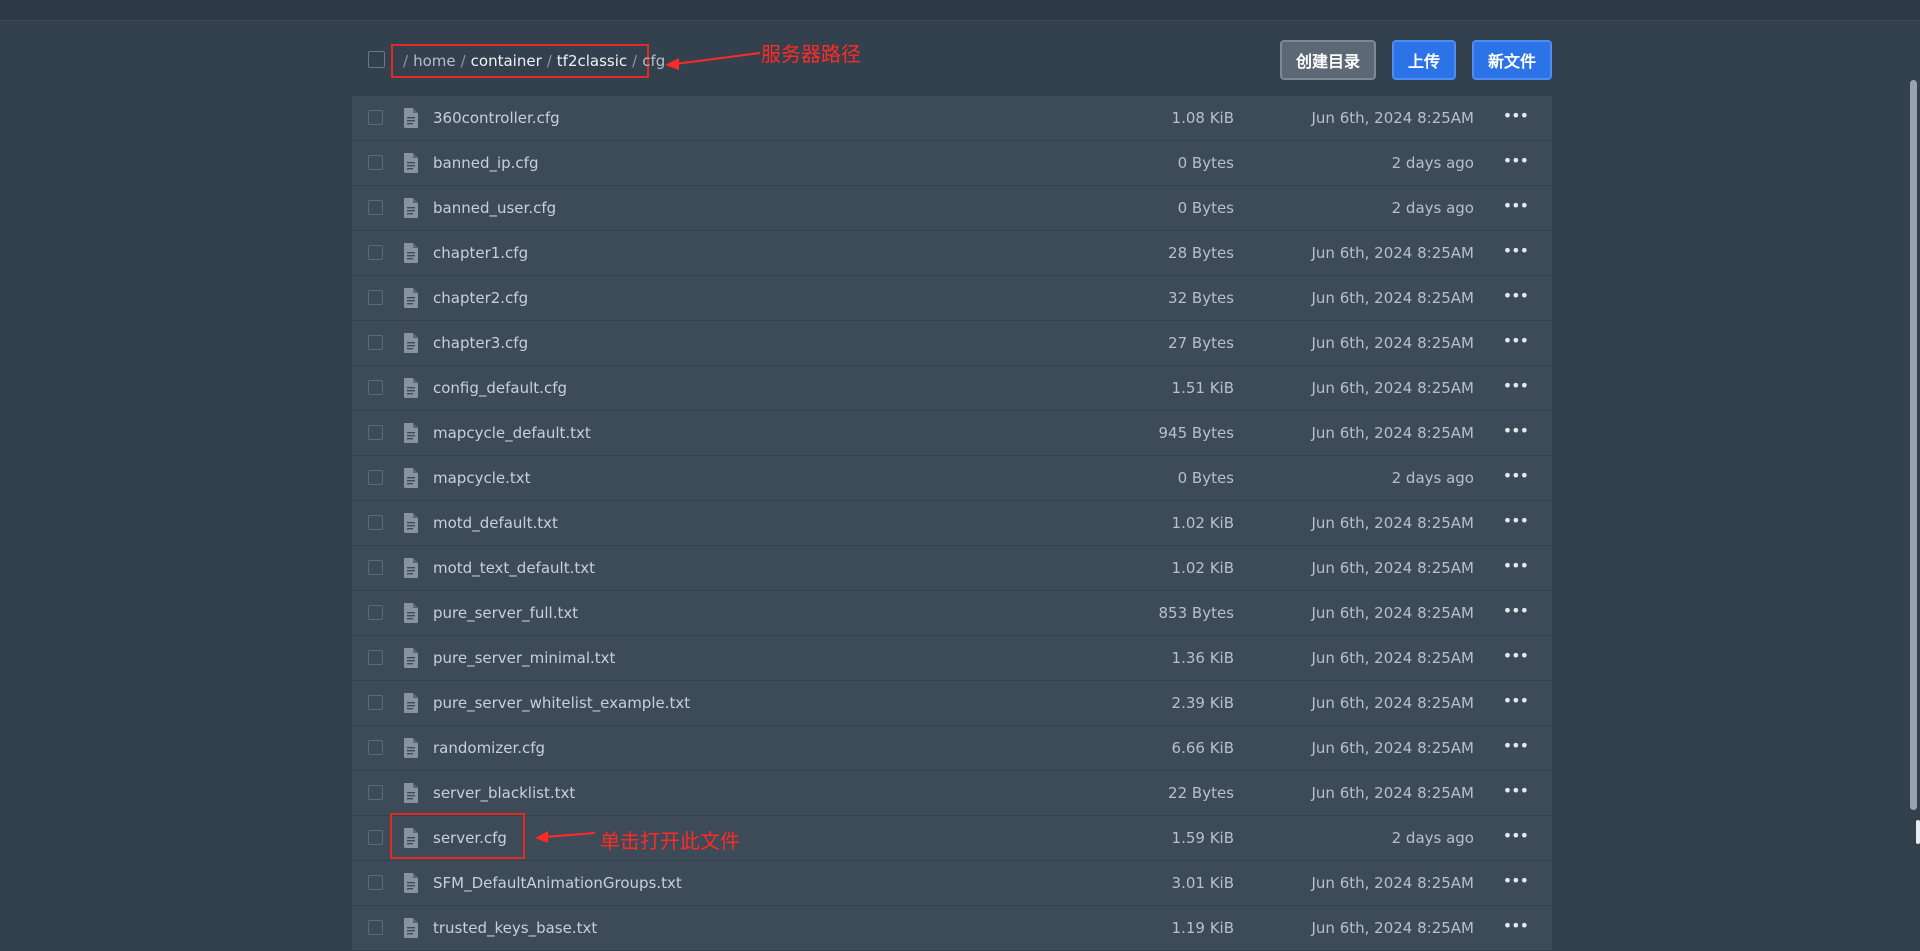 The width and height of the screenshot is (1920, 951). I want to click on file-name: 360controller.cfg, so click(496, 118).